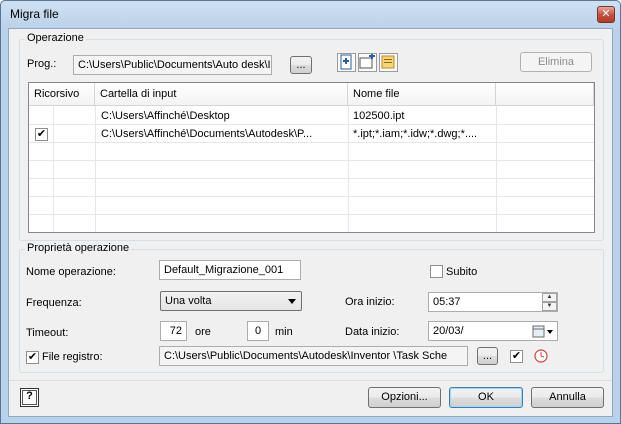 The height and width of the screenshot is (424, 621). I want to click on log-enable-checkbox: ✔, so click(516, 356).